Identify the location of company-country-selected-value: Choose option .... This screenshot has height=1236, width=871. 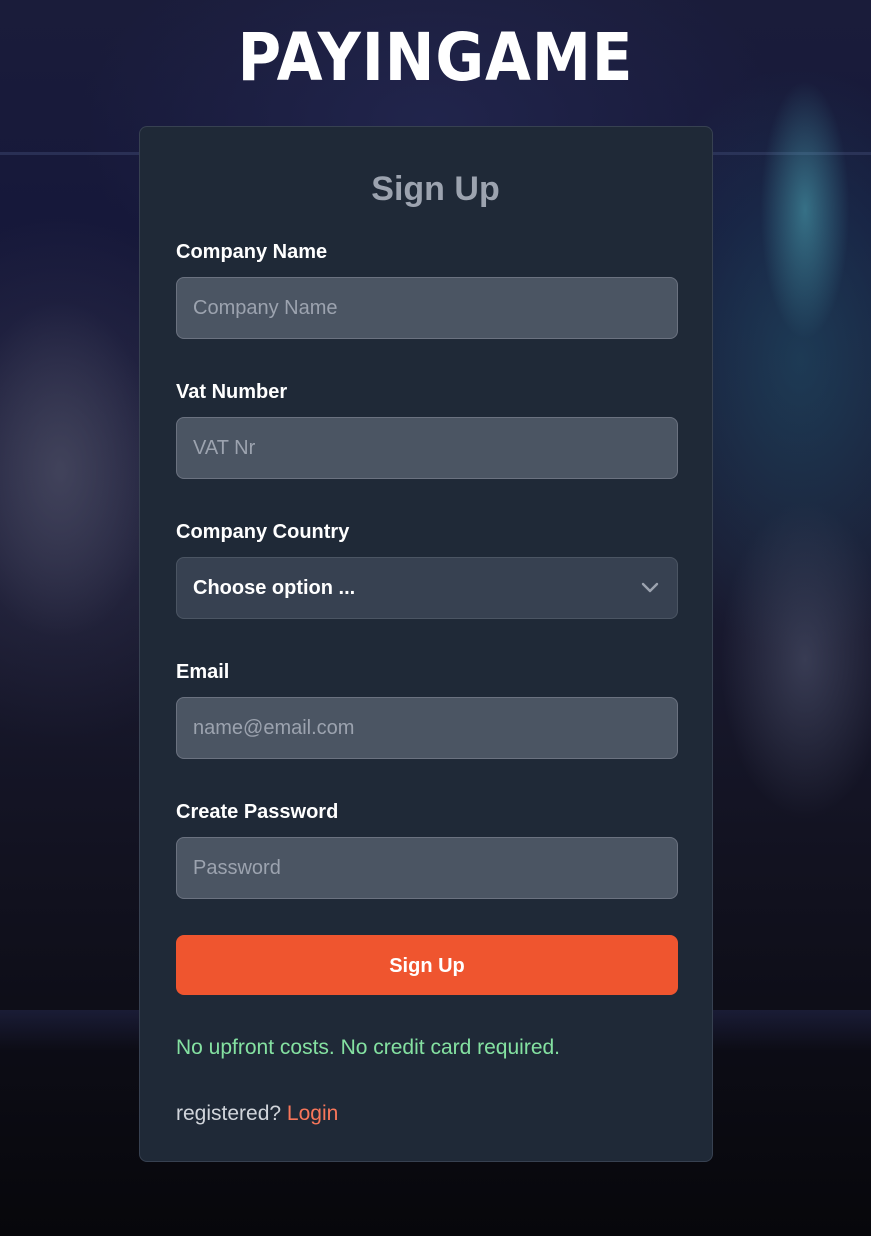
(274, 588).